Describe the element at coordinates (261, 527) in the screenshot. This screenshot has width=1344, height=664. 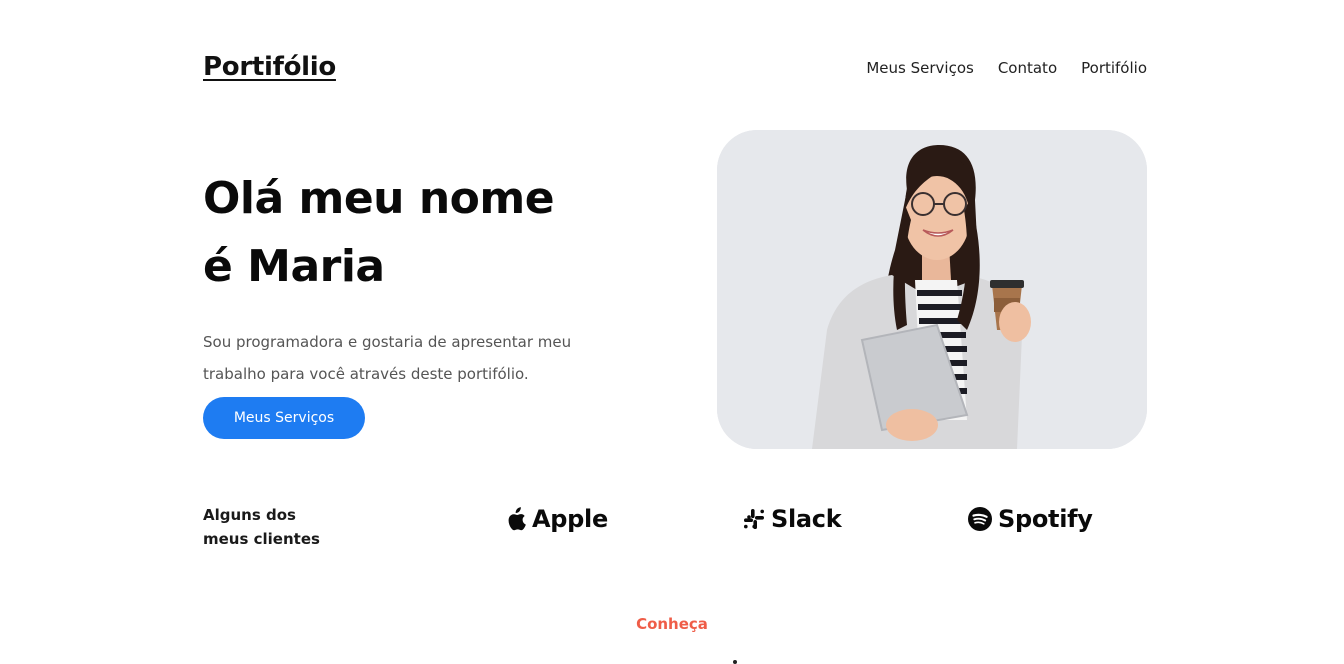
I see `clients-label: Alguns dos meus clientes` at that location.